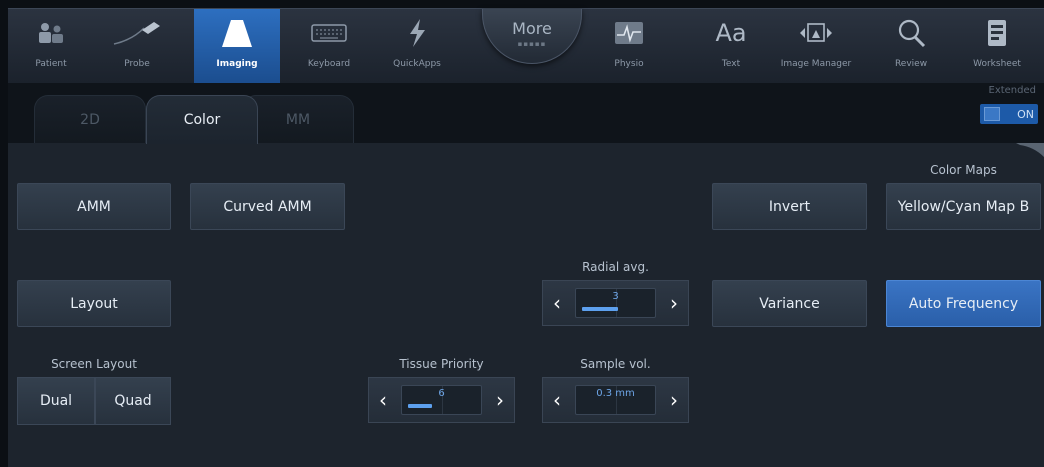 Image resolution: width=1044 pixels, height=467 pixels. What do you see at coordinates (137, 33) in the screenshot?
I see `probe-icon` at bounding box center [137, 33].